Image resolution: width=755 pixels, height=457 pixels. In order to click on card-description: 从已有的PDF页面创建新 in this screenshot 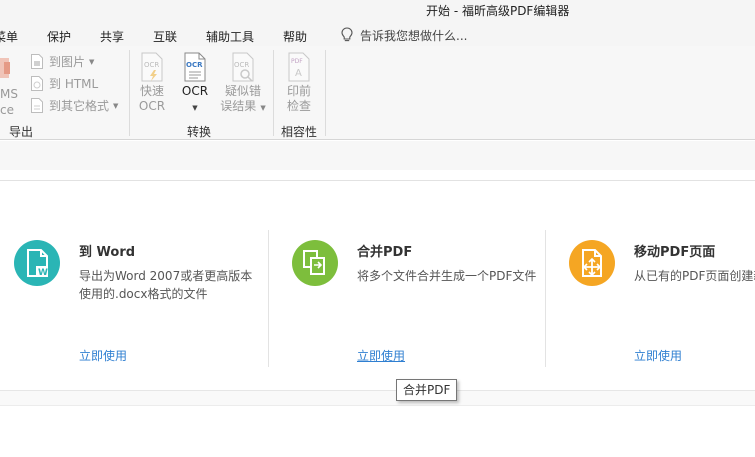, I will do `click(694, 276)`.